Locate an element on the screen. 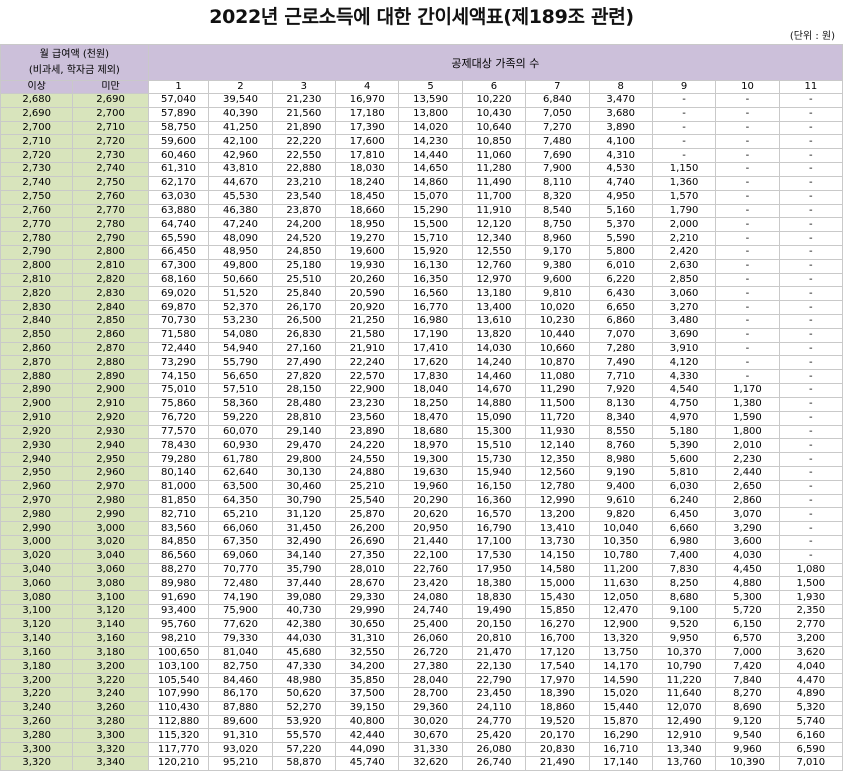 The height and width of the screenshot is (774, 843). tax-amount-cell: 3,060 is located at coordinates (684, 294).